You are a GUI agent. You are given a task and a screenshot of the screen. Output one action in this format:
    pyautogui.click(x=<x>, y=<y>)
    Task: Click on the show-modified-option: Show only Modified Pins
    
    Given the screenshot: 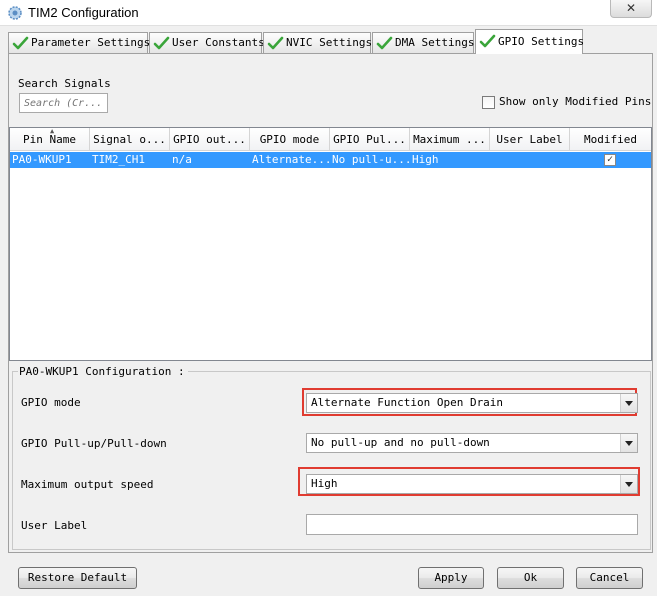 What is the action you would take?
    pyautogui.click(x=566, y=102)
    